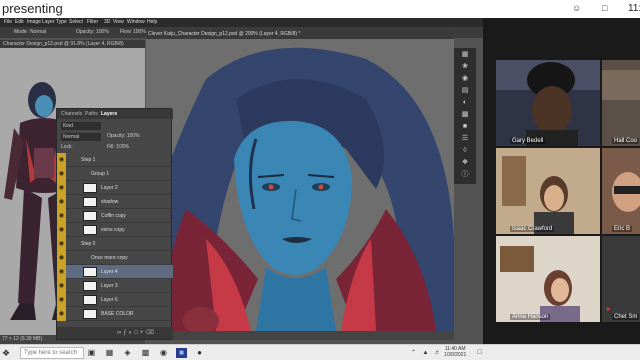 Image resolution: width=640 pixels, height=360 pixels. What do you see at coordinates (576, 8) in the screenshot?
I see `participants-icon: ☺` at bounding box center [576, 8].